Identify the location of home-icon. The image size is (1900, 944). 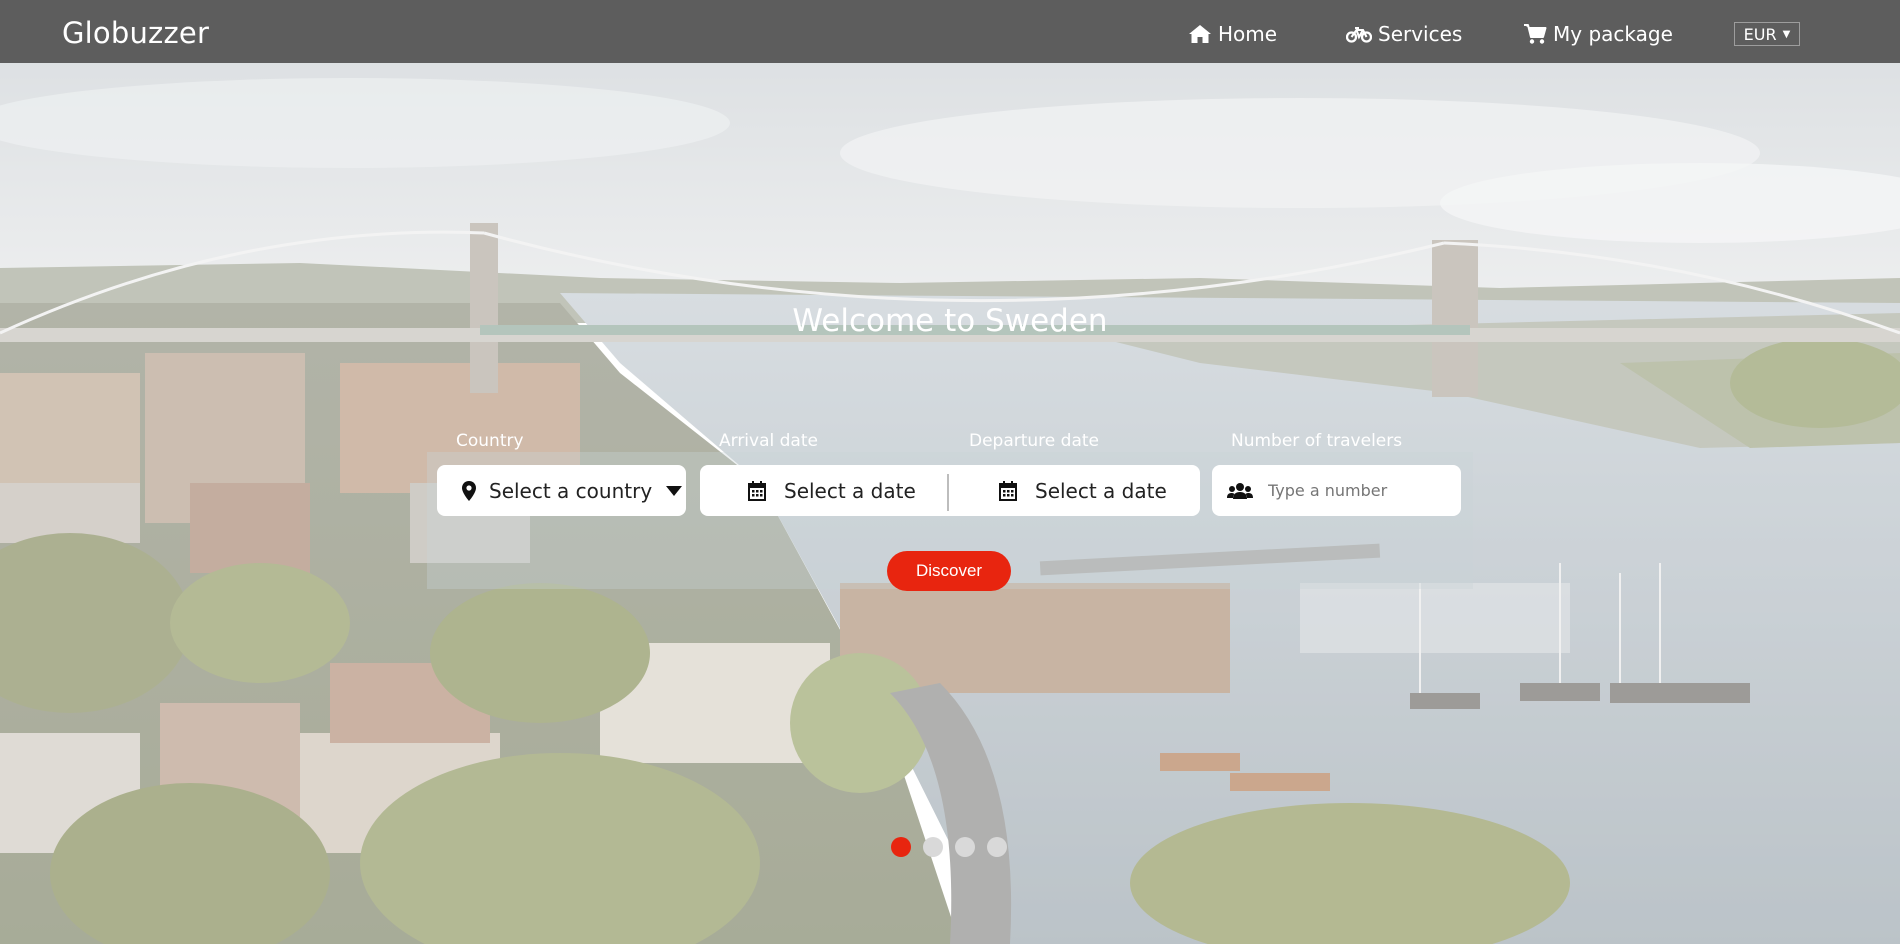
(1200, 34).